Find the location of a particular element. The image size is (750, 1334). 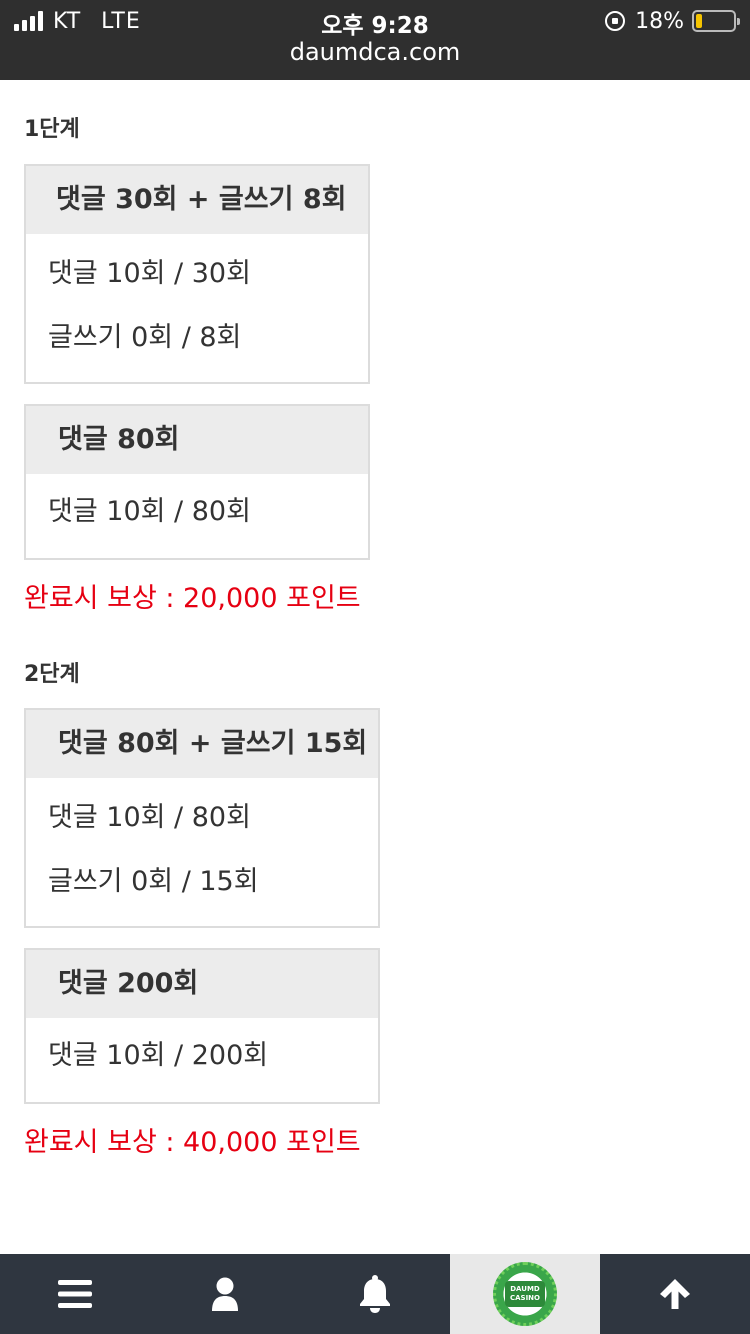

mission-progress-row: 댓글 10회 / 30회 is located at coordinates (149, 273).